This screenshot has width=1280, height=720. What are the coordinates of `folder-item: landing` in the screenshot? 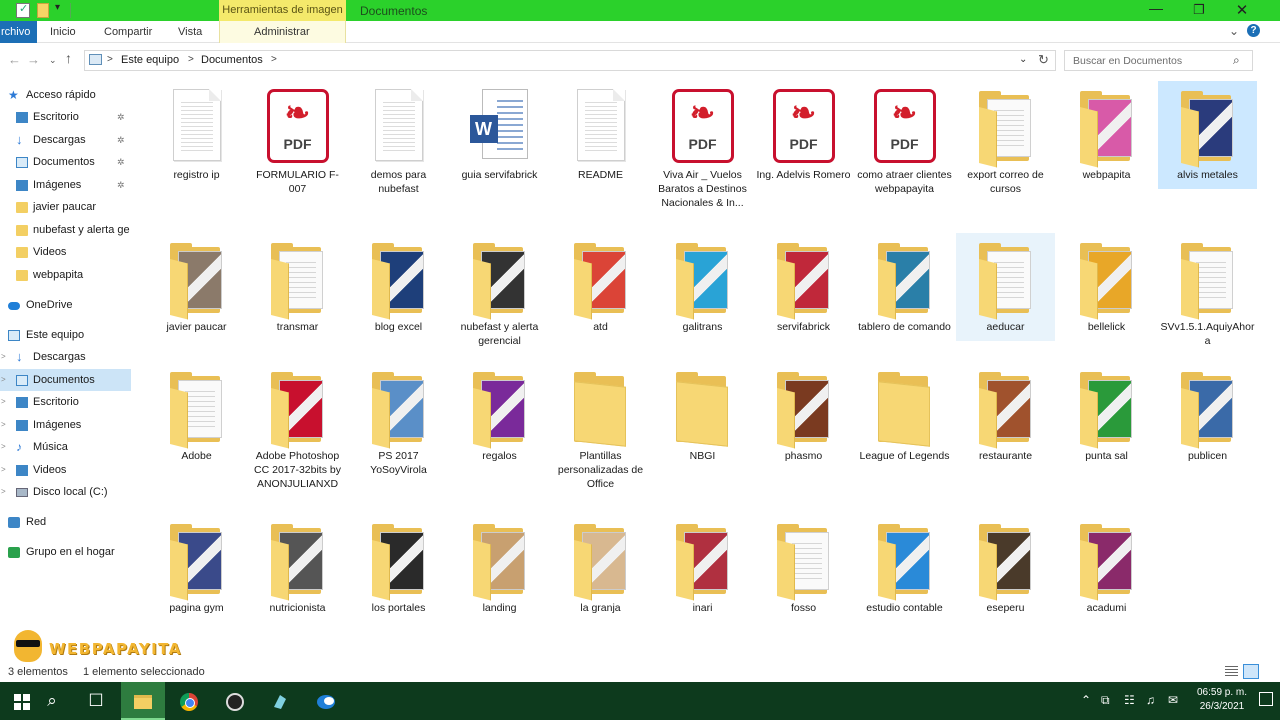 It's located at (499, 564).